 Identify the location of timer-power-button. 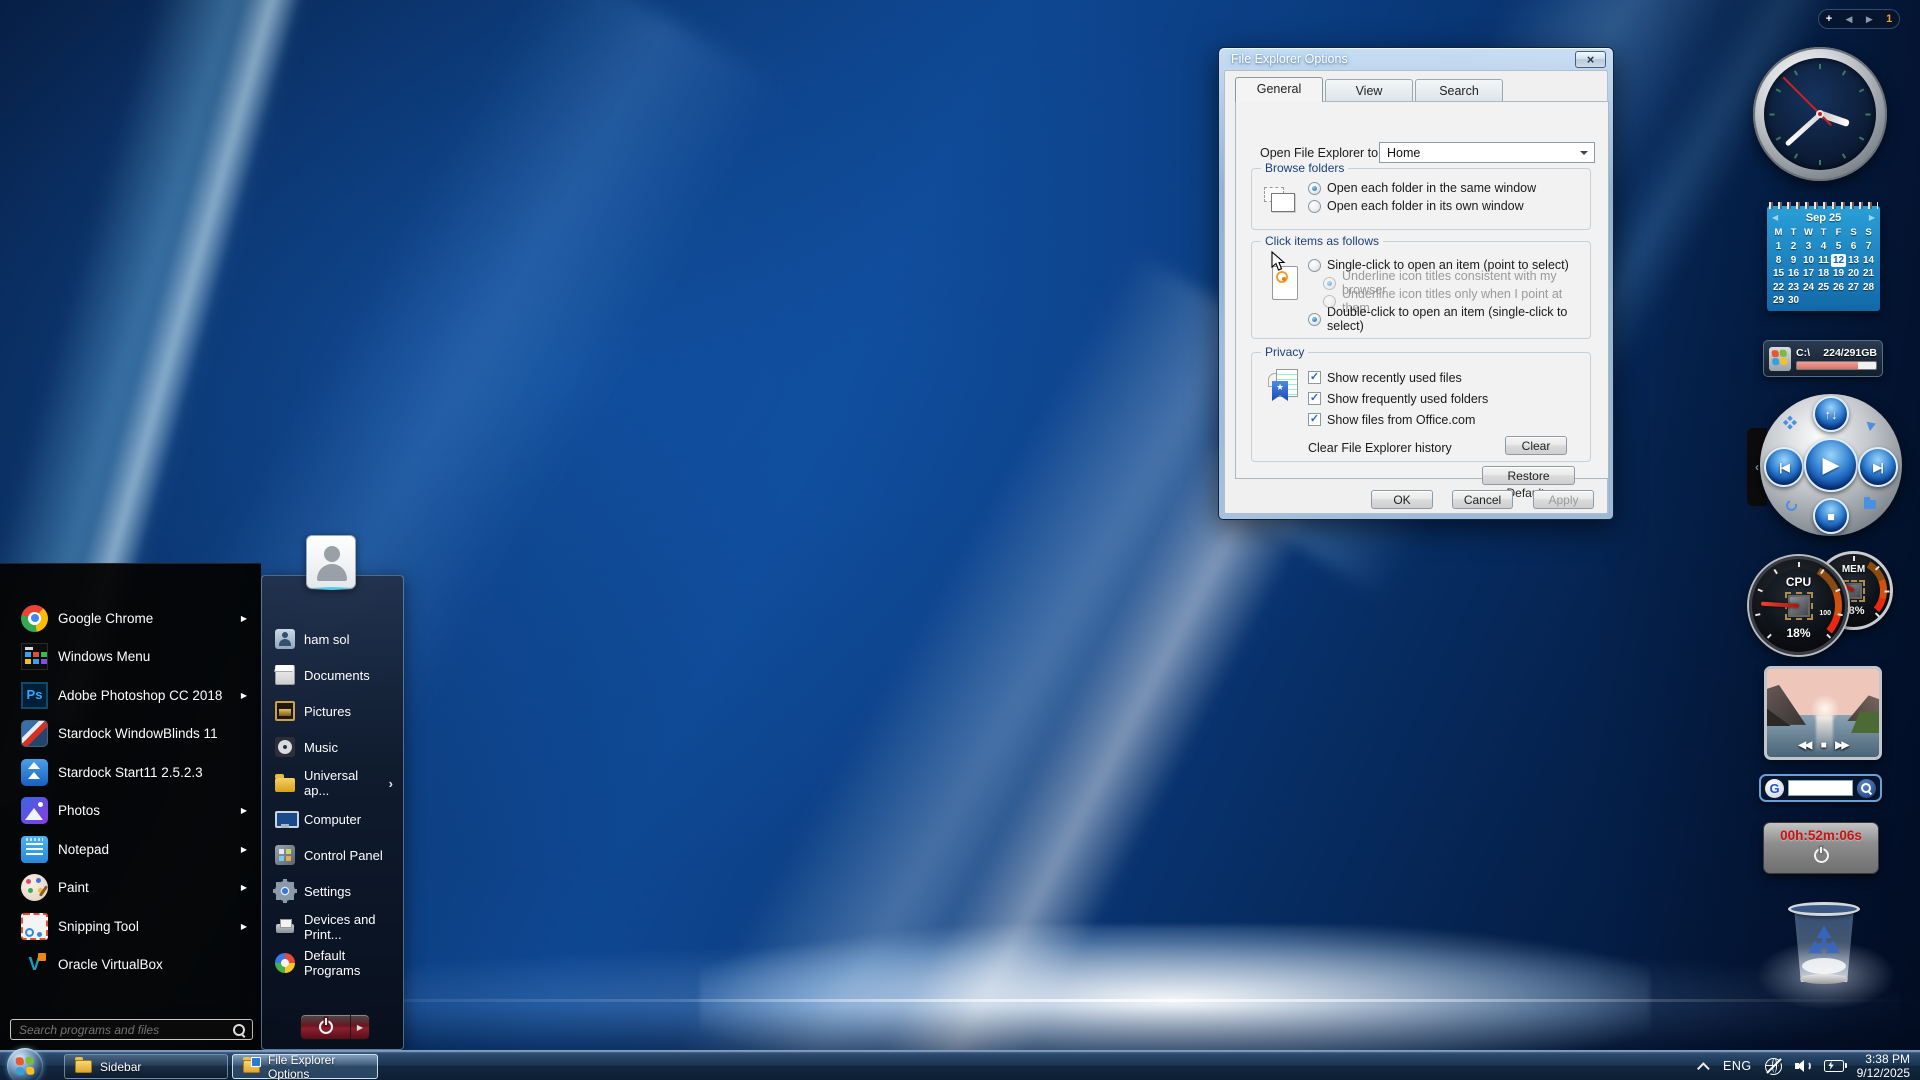
(1821, 855).